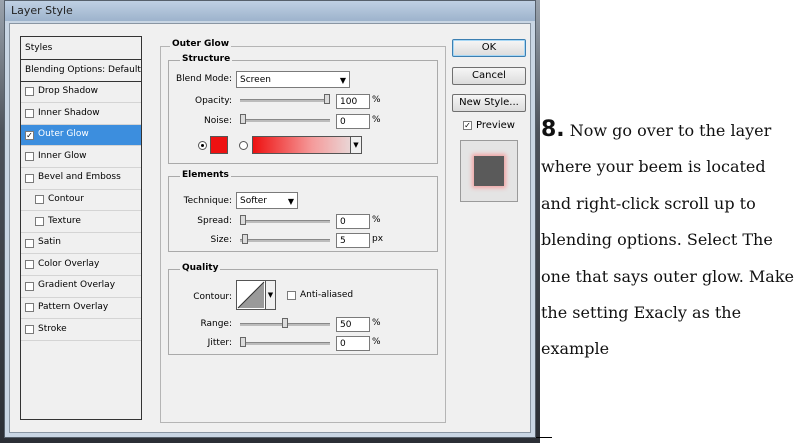  Describe the element at coordinates (62, 155) in the screenshot. I see `style-item-label: Inner Glow` at that location.